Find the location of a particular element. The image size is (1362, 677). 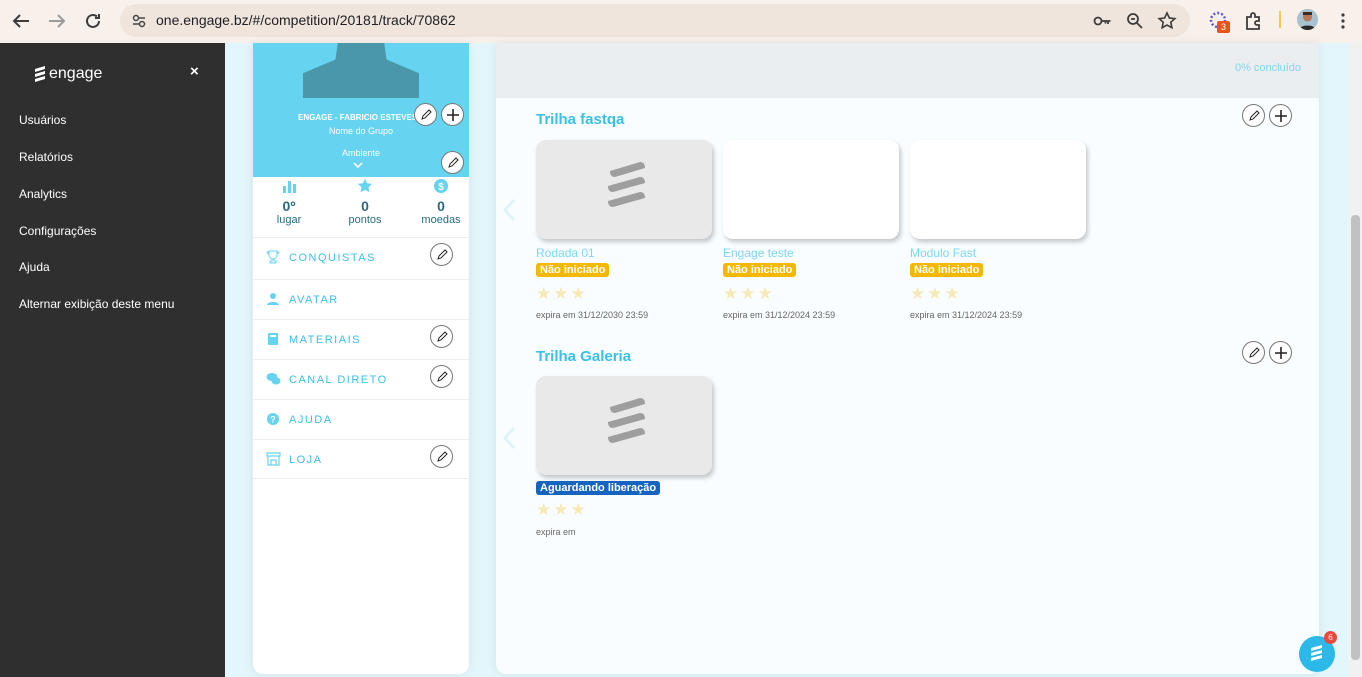

close-menu-button: × is located at coordinates (194, 71).